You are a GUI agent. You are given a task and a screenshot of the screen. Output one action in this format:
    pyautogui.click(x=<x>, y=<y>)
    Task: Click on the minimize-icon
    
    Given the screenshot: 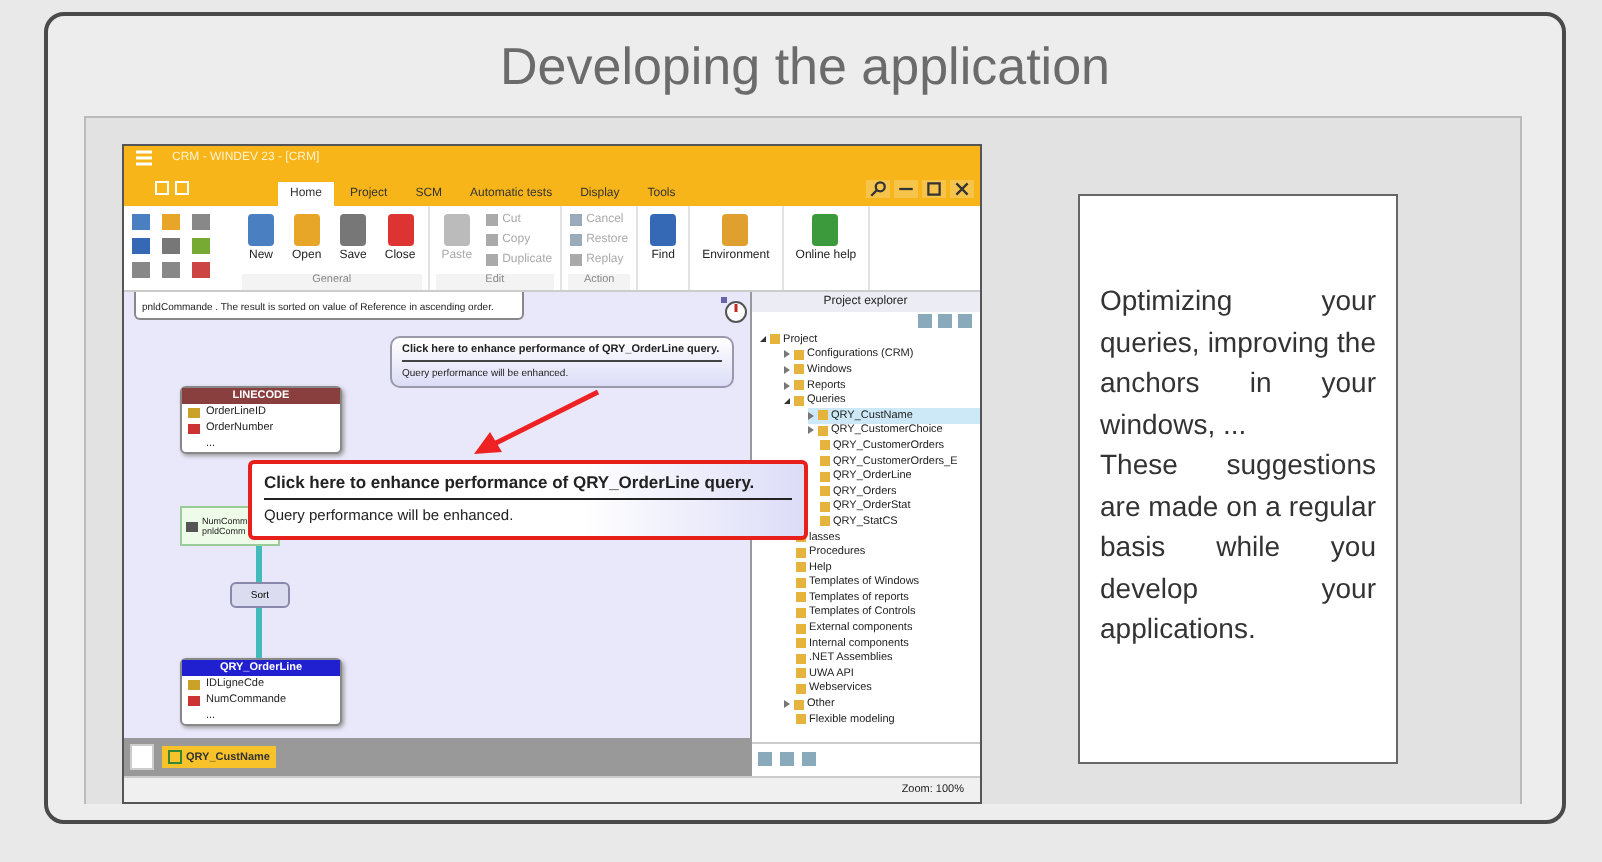 What is the action you would take?
    pyautogui.click(x=906, y=189)
    